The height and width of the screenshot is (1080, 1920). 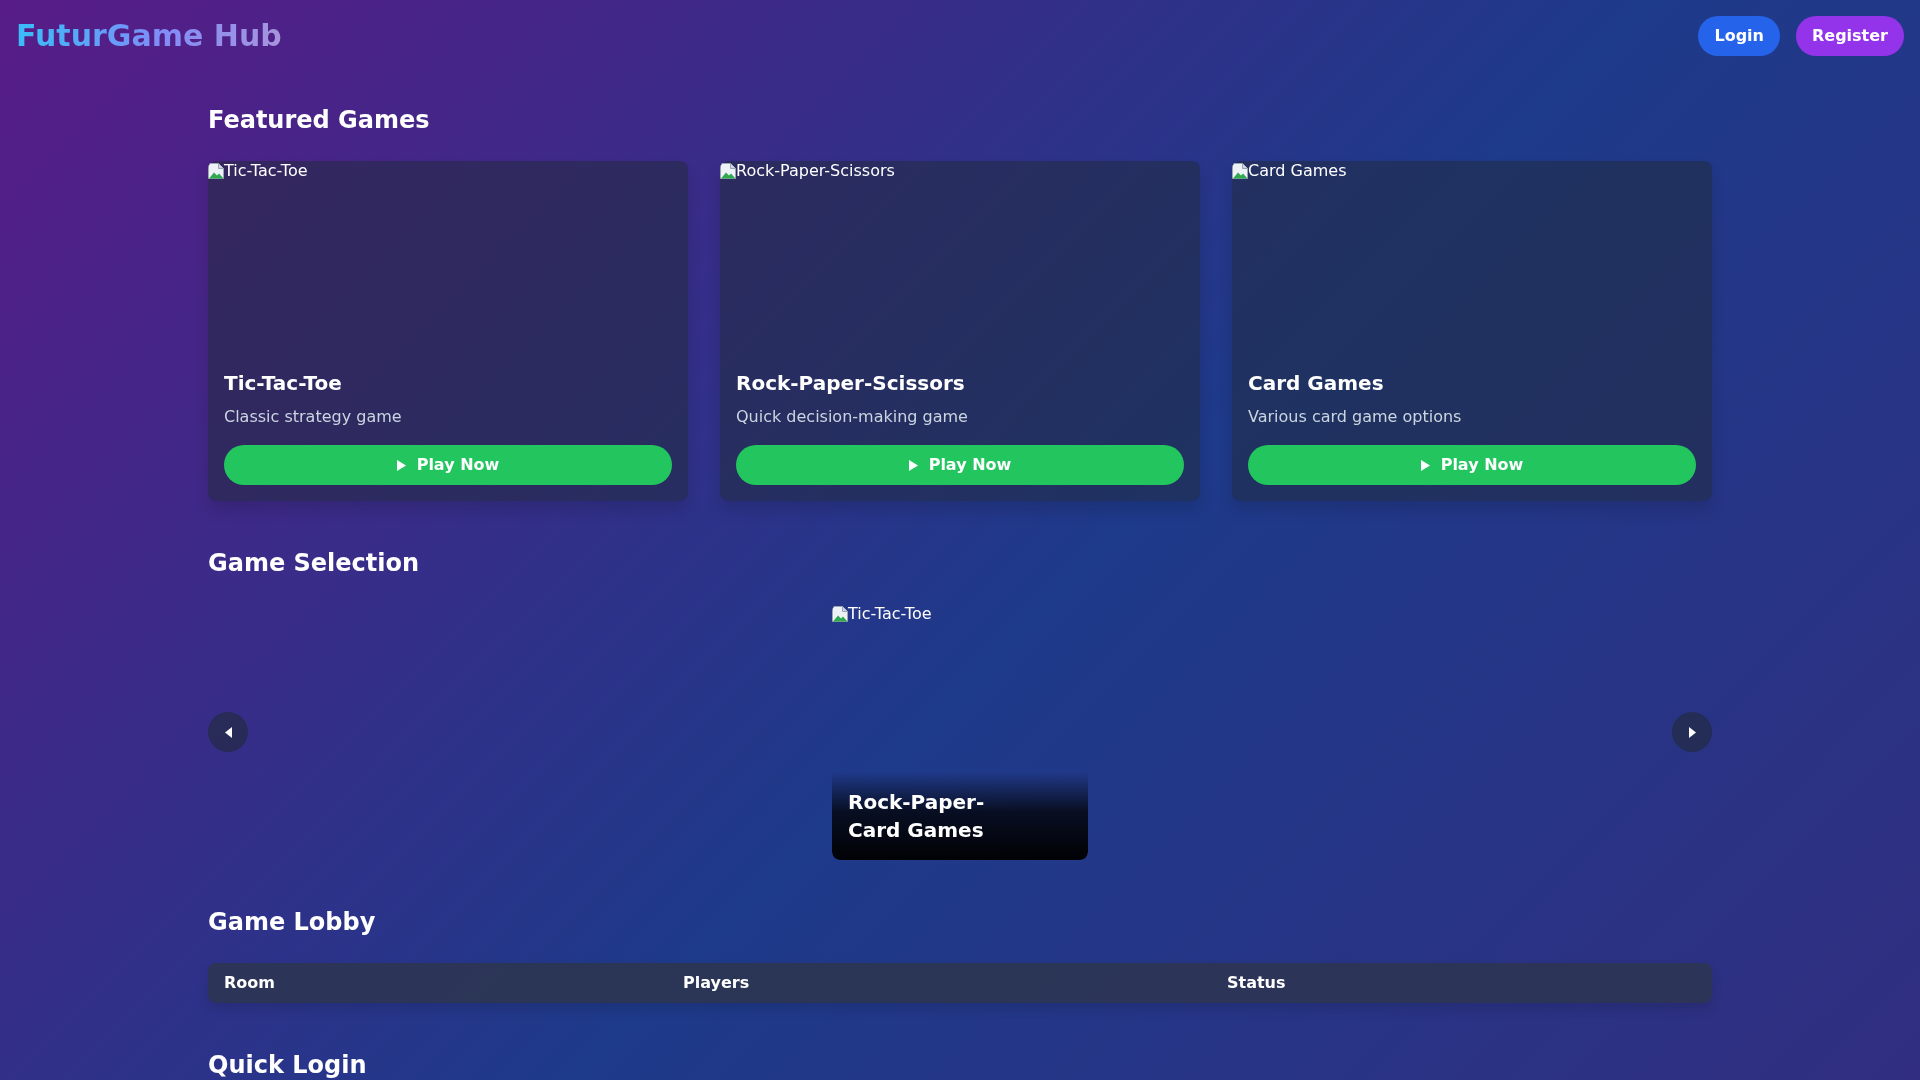 What do you see at coordinates (716, 983) in the screenshot?
I see `column-header: Players` at bounding box center [716, 983].